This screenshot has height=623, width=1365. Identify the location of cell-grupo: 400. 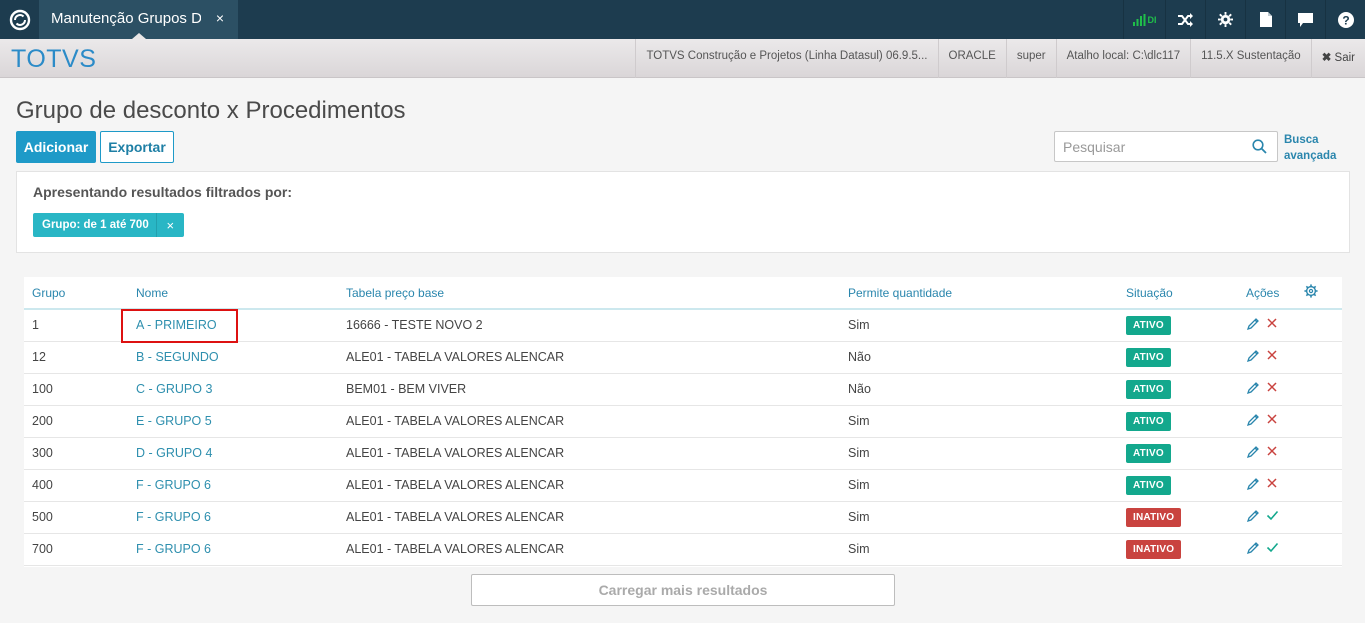
(80, 485).